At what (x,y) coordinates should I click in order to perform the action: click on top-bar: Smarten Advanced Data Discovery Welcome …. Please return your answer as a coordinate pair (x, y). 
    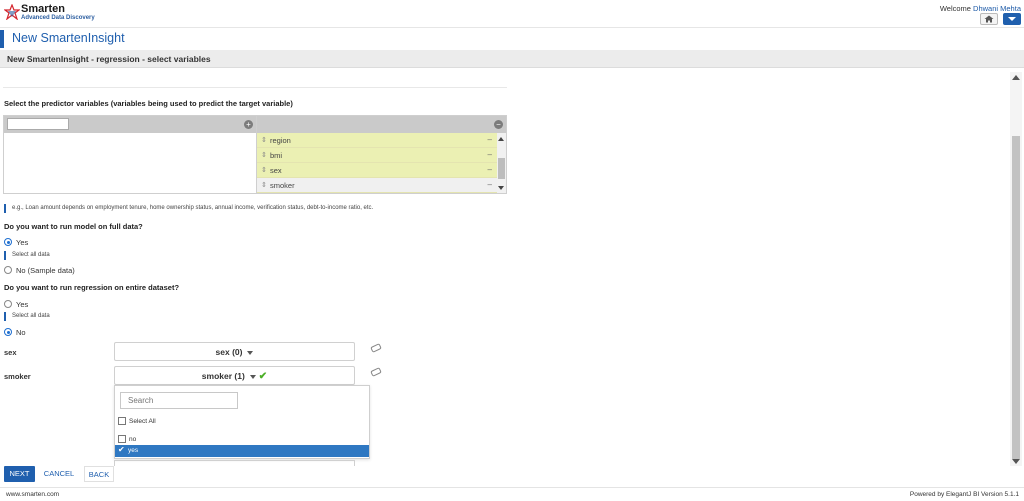
    Looking at the image, I should click on (512, 13).